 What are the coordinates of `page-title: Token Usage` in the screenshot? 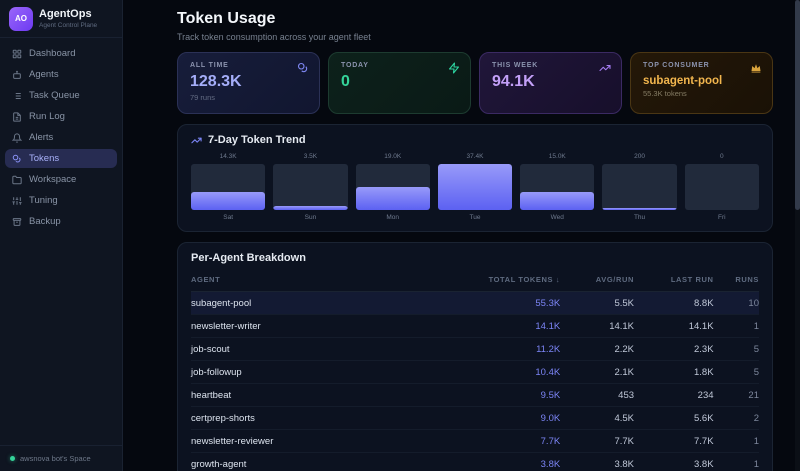 It's located at (226, 18).